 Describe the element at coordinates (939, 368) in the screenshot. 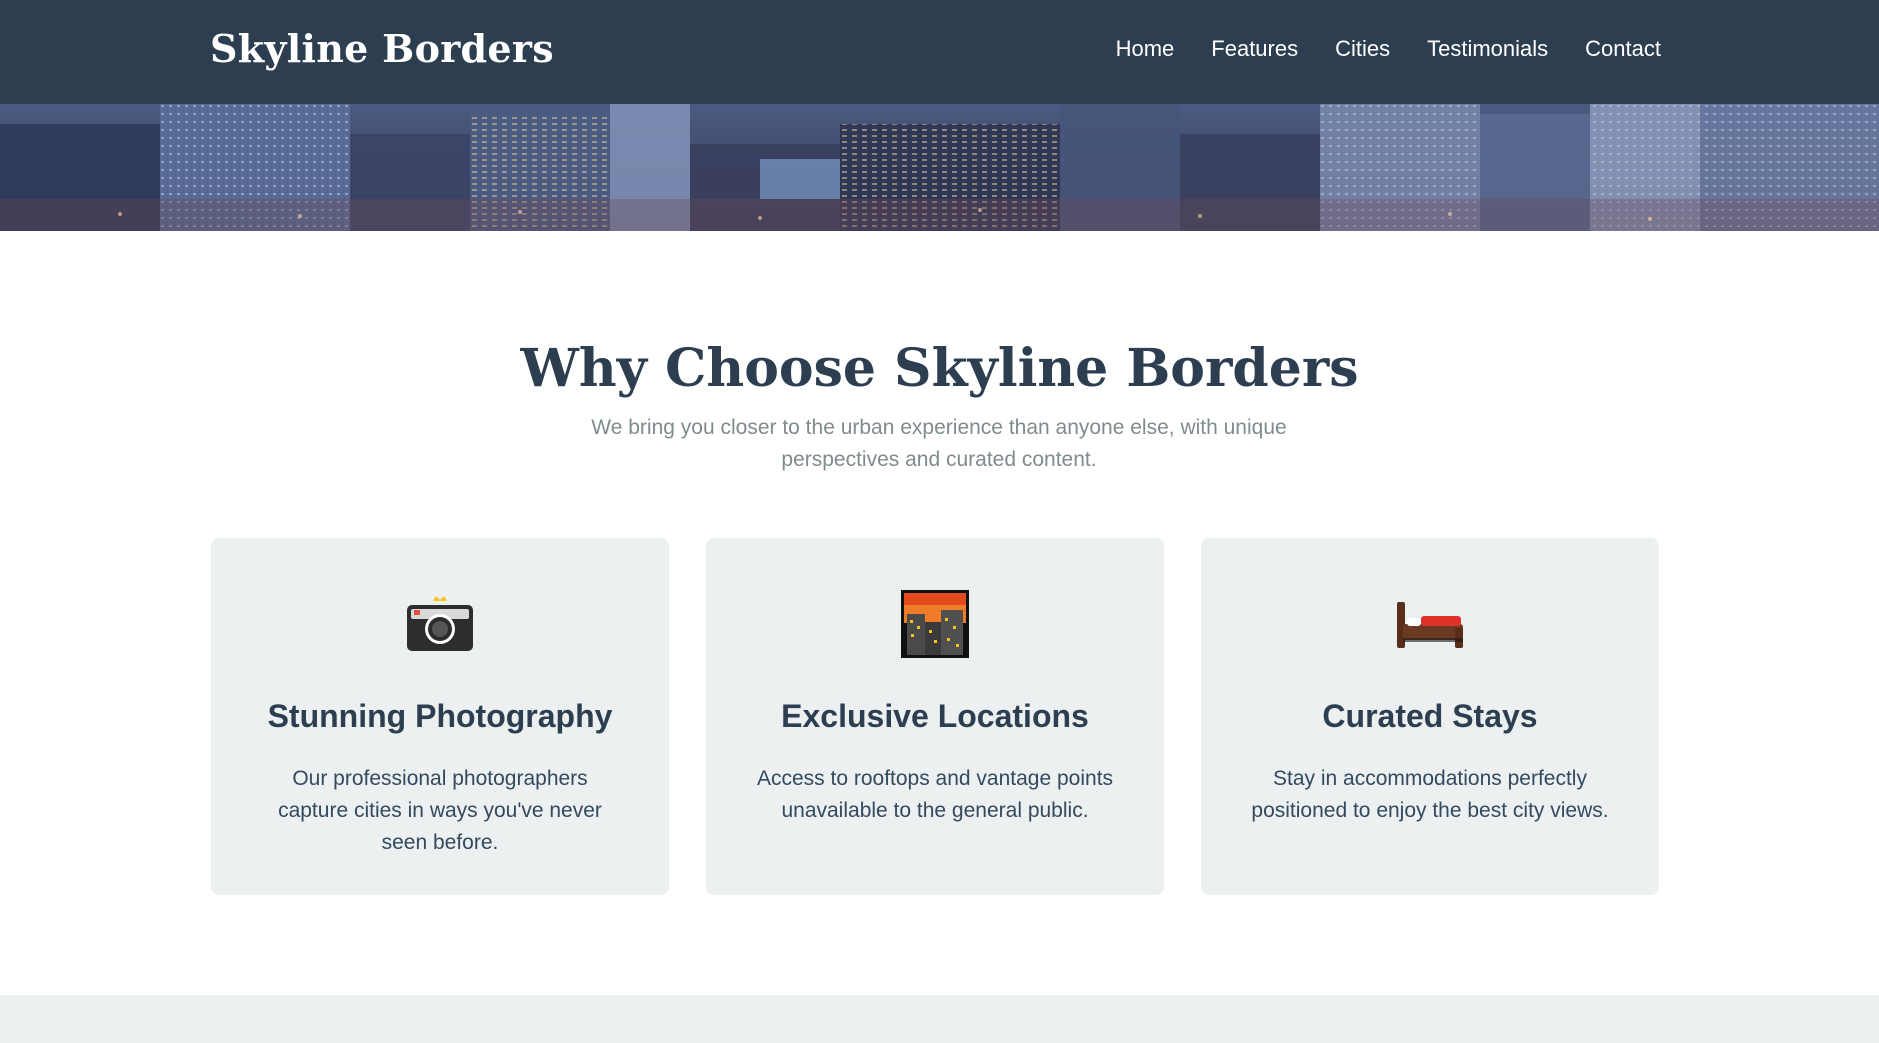

I see `section-title: Why Choose Skyline Borders` at that location.